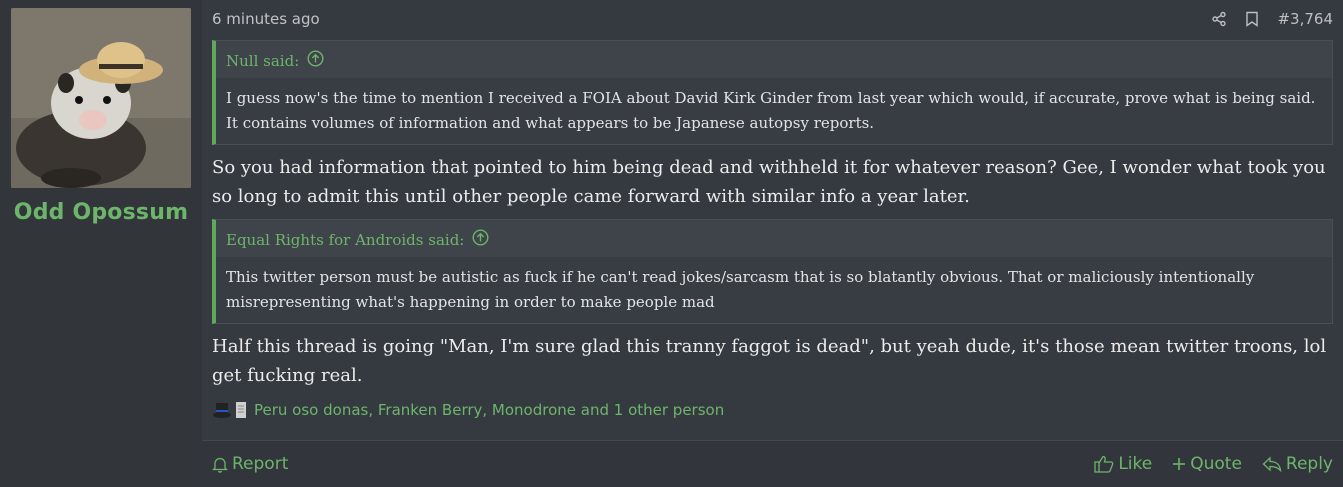 Image resolution: width=1343 pixels, height=487 pixels. I want to click on post-actions: Report Like Quote Reply, so click(772, 463).